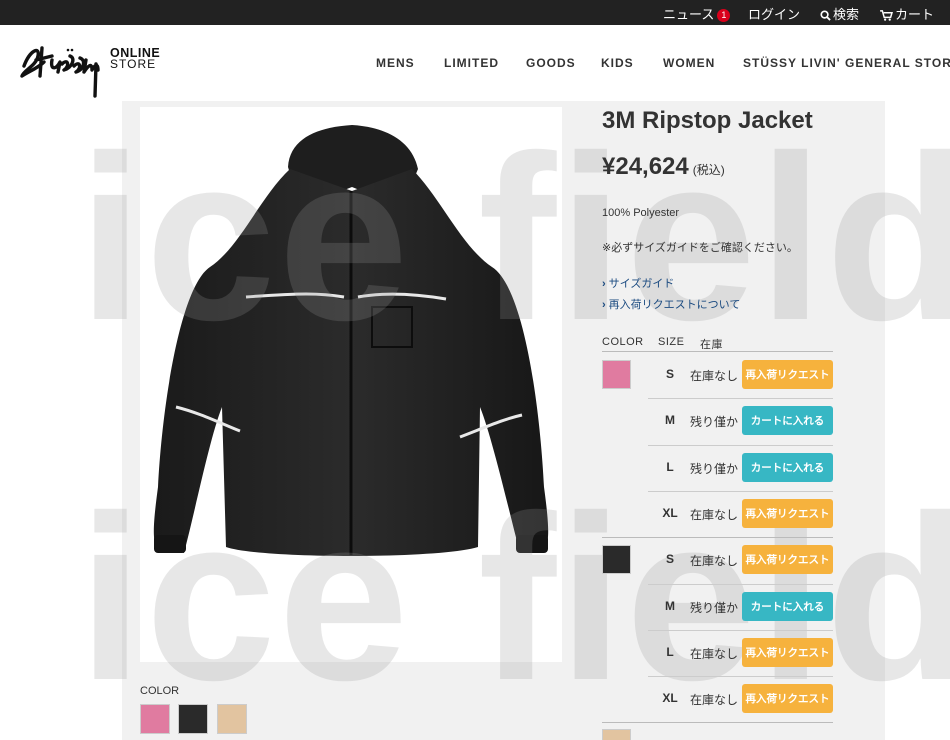  I want to click on color-label: COLOR, so click(160, 691).